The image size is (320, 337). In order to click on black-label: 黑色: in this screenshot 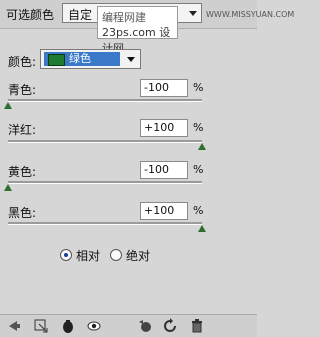, I will do `click(22, 213)`.